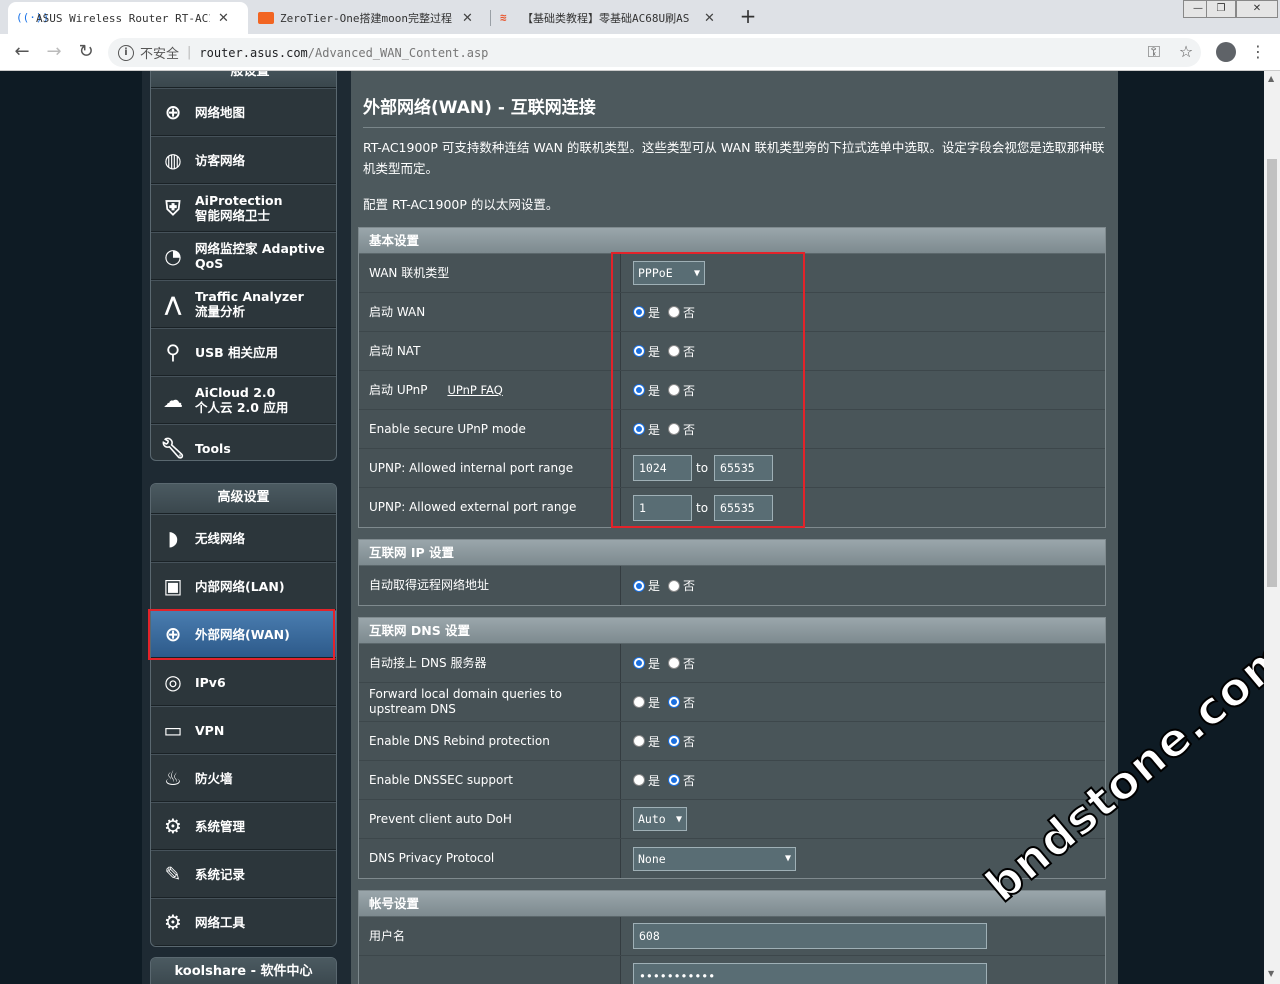  What do you see at coordinates (54, 52) in the screenshot?
I see `forward-arrow-icon: →` at bounding box center [54, 52].